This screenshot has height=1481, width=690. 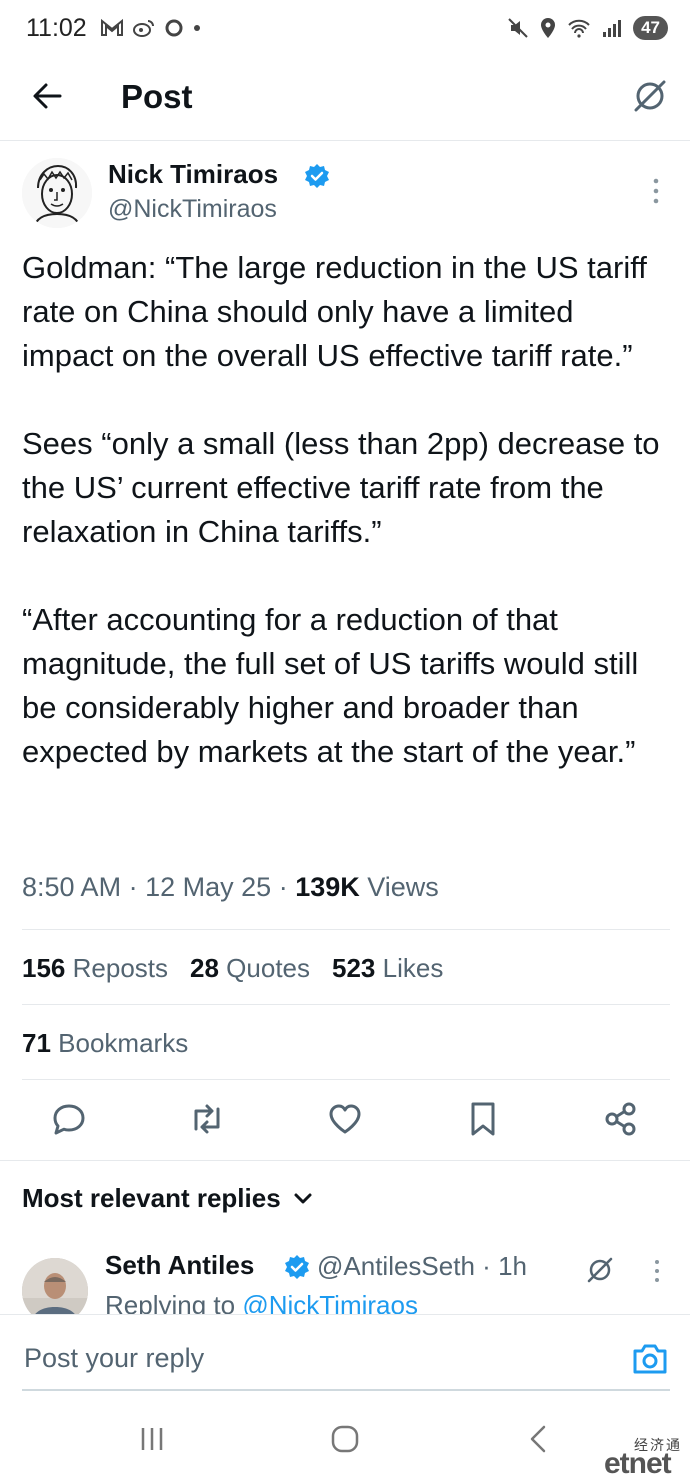 I want to click on views-label: Views, so click(x=403, y=887).